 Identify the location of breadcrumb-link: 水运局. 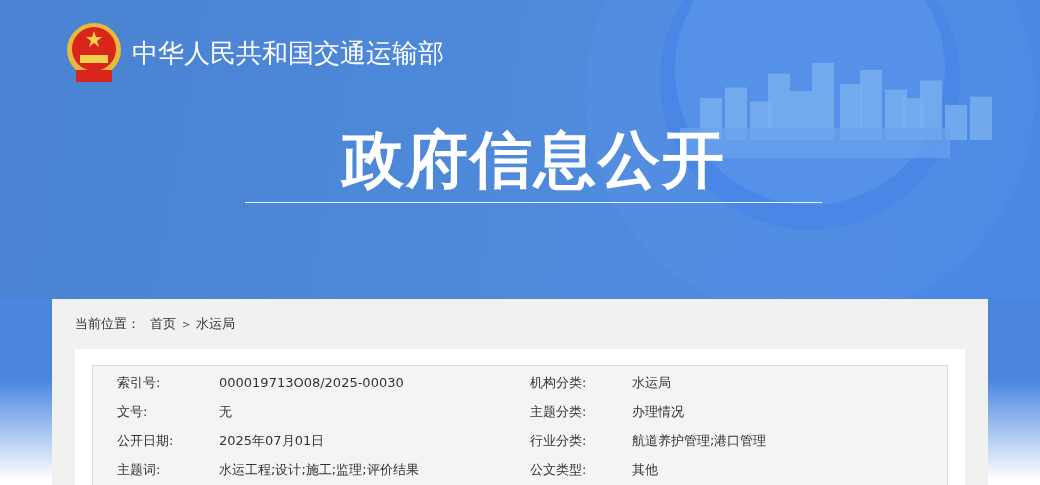
(216, 324).